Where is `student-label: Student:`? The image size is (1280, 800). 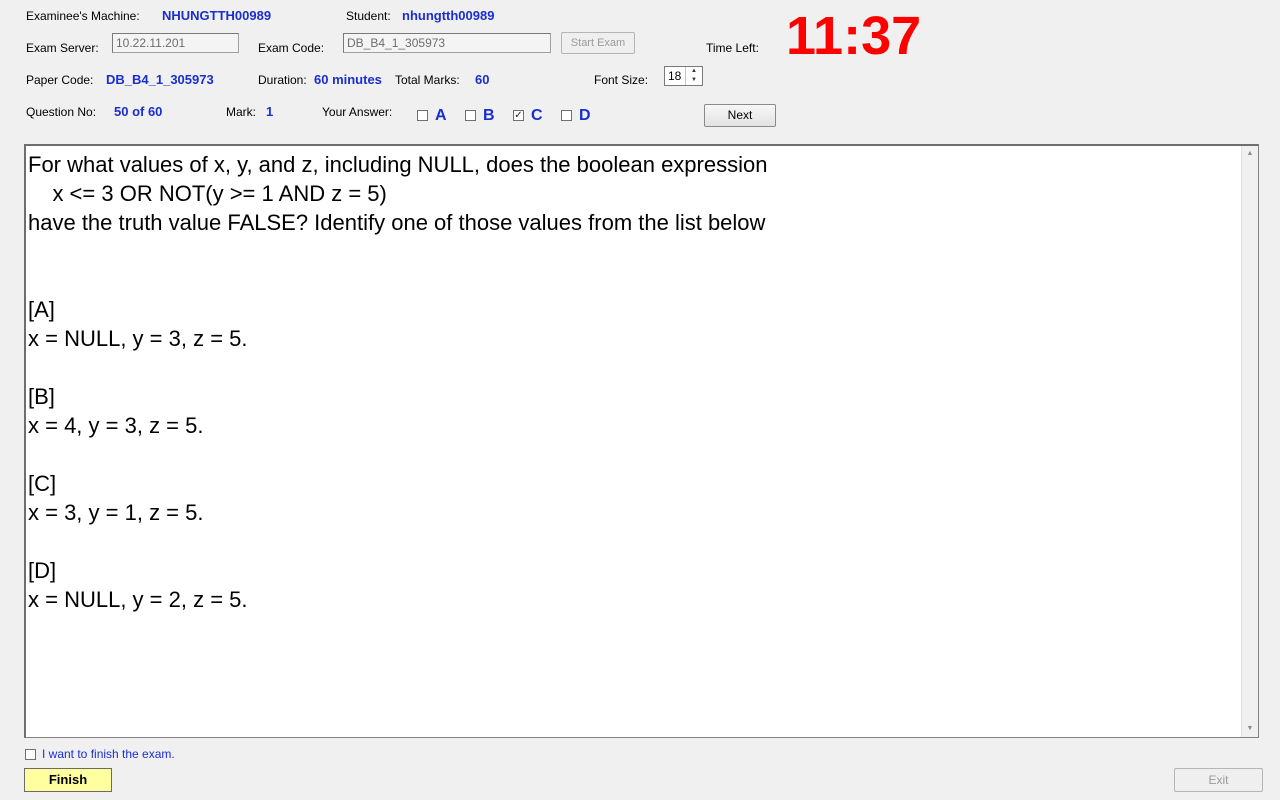 student-label: Student: is located at coordinates (368, 16).